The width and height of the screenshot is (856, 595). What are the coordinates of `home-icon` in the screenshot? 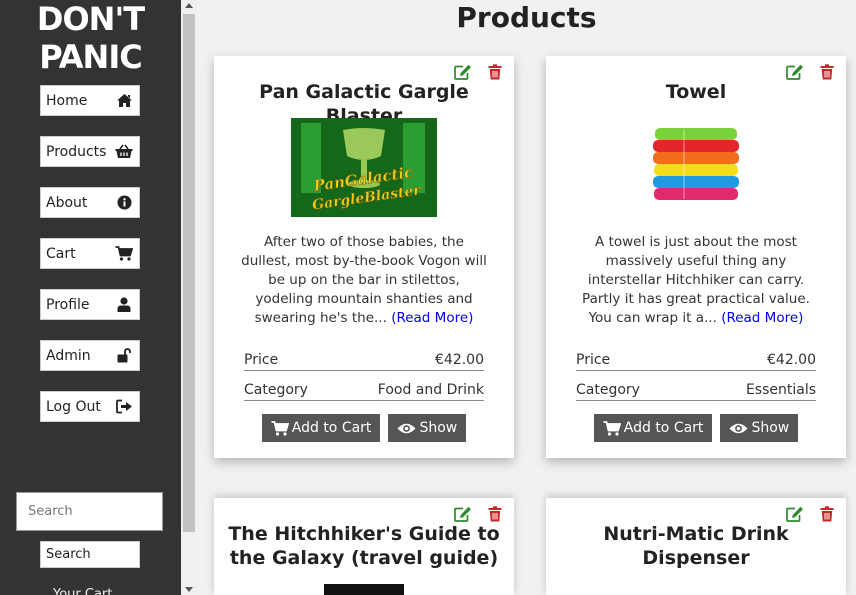 It's located at (124, 101).